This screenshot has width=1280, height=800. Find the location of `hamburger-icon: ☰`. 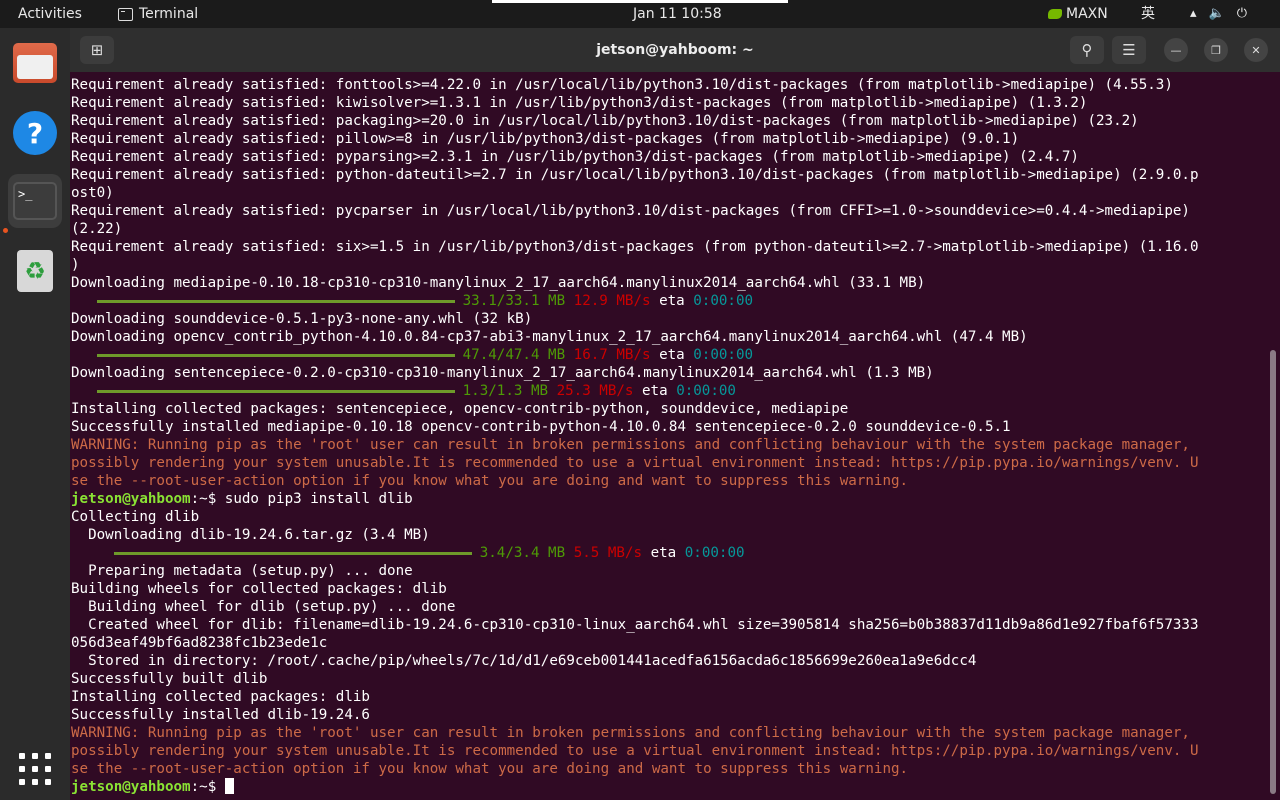

hamburger-icon: ☰ is located at coordinates (1129, 50).